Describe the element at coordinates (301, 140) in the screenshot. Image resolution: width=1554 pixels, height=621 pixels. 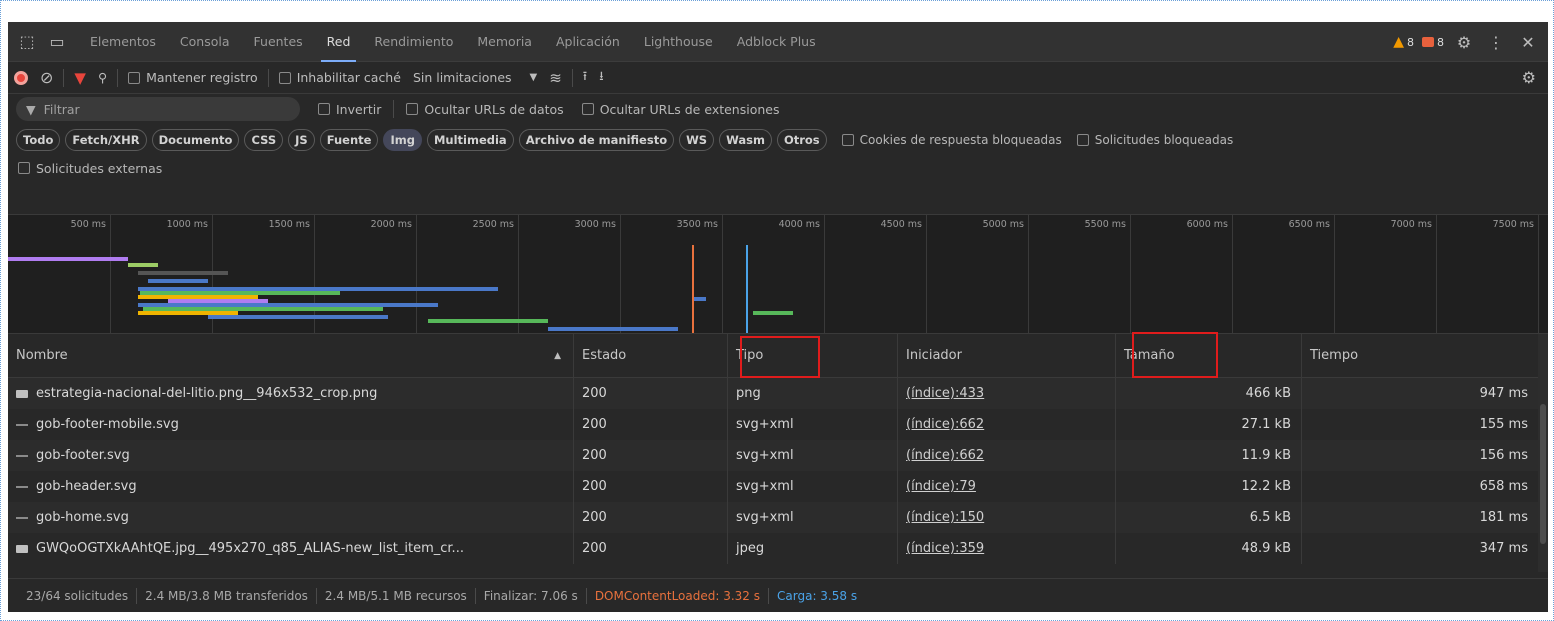
I see `chip-js: JS` at that location.